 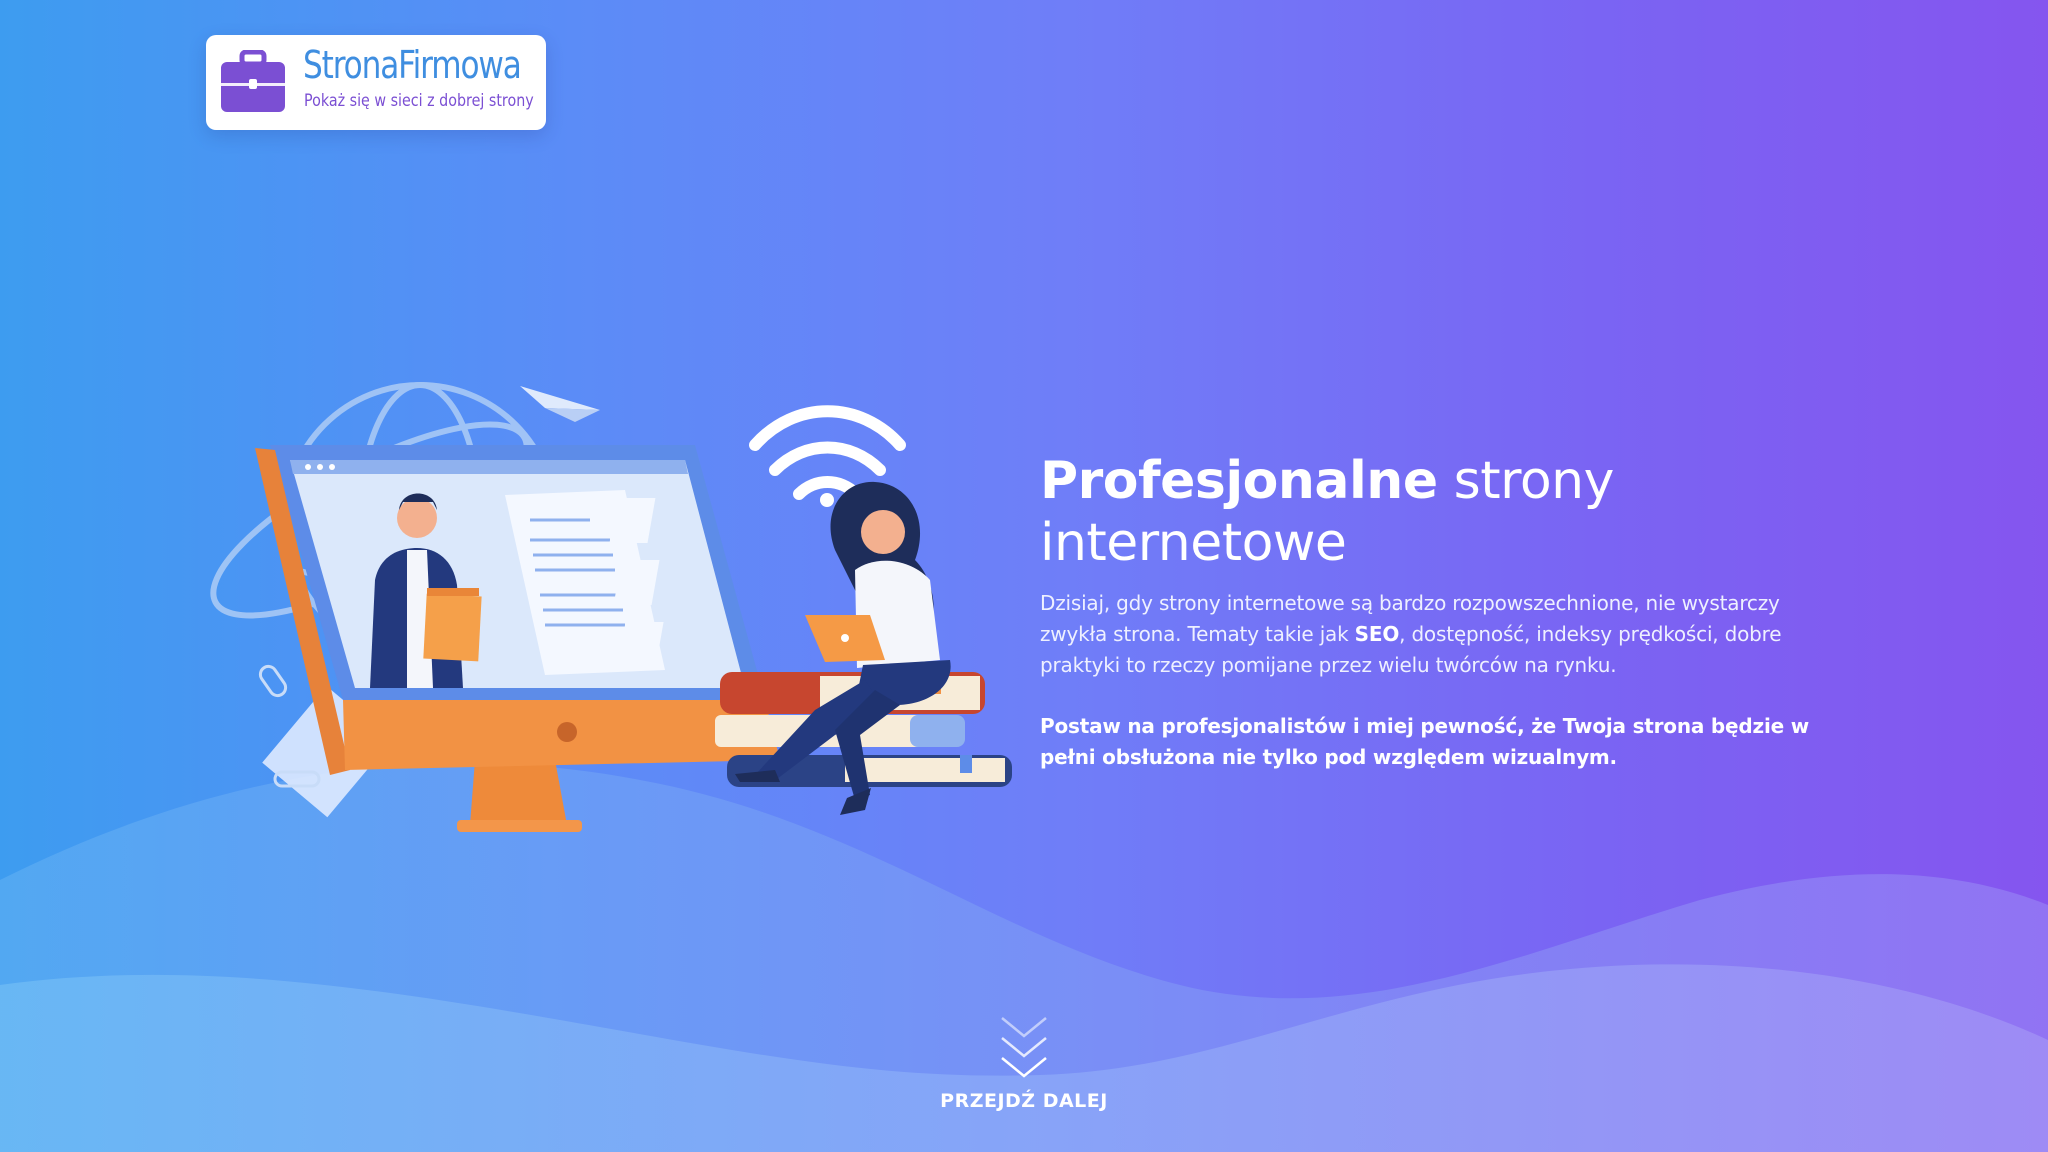 What do you see at coordinates (1024, 1101) in the screenshot?
I see `scroll-down-label: PRZEJDŹ DALEJ` at bounding box center [1024, 1101].